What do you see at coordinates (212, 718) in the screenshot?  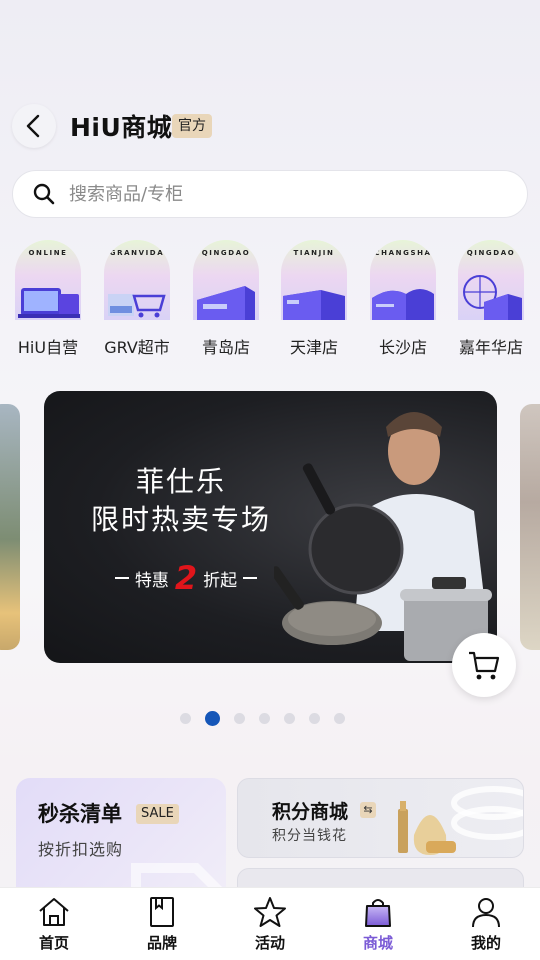 I see `pager-dot-active` at bounding box center [212, 718].